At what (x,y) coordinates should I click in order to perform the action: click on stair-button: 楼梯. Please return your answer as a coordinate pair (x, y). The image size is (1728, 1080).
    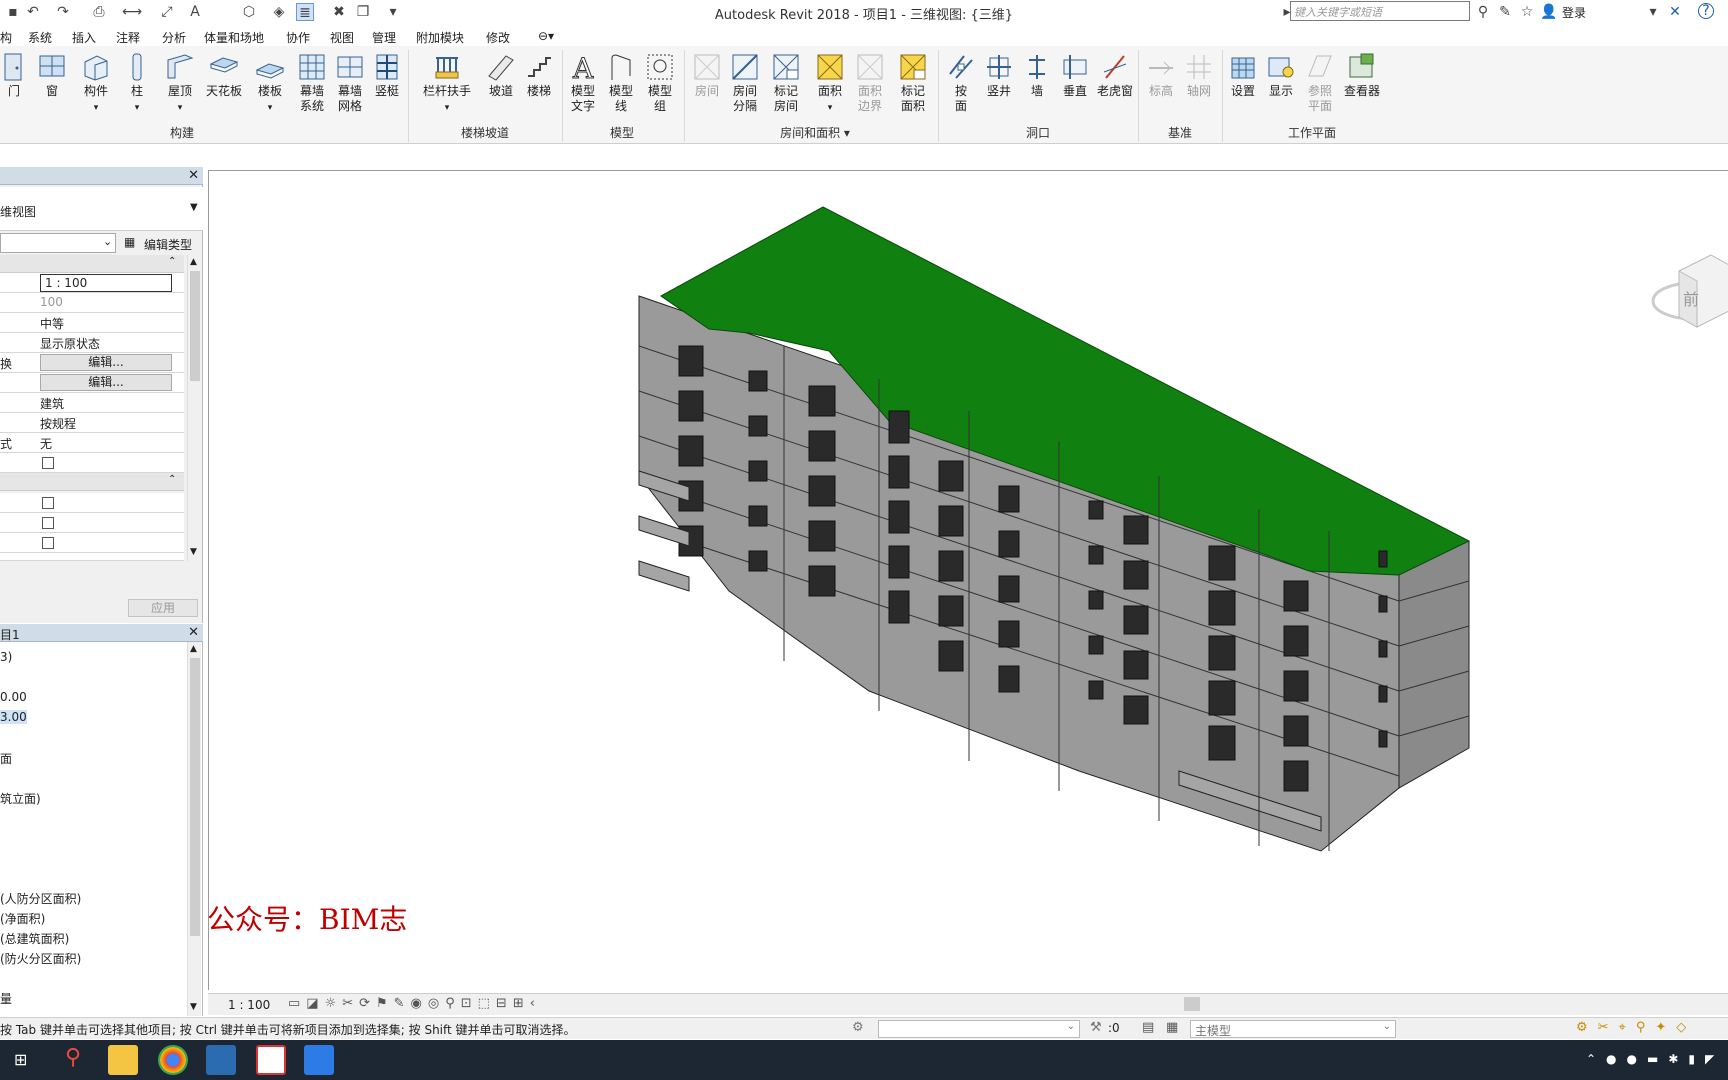
    Looking at the image, I should click on (539, 75).